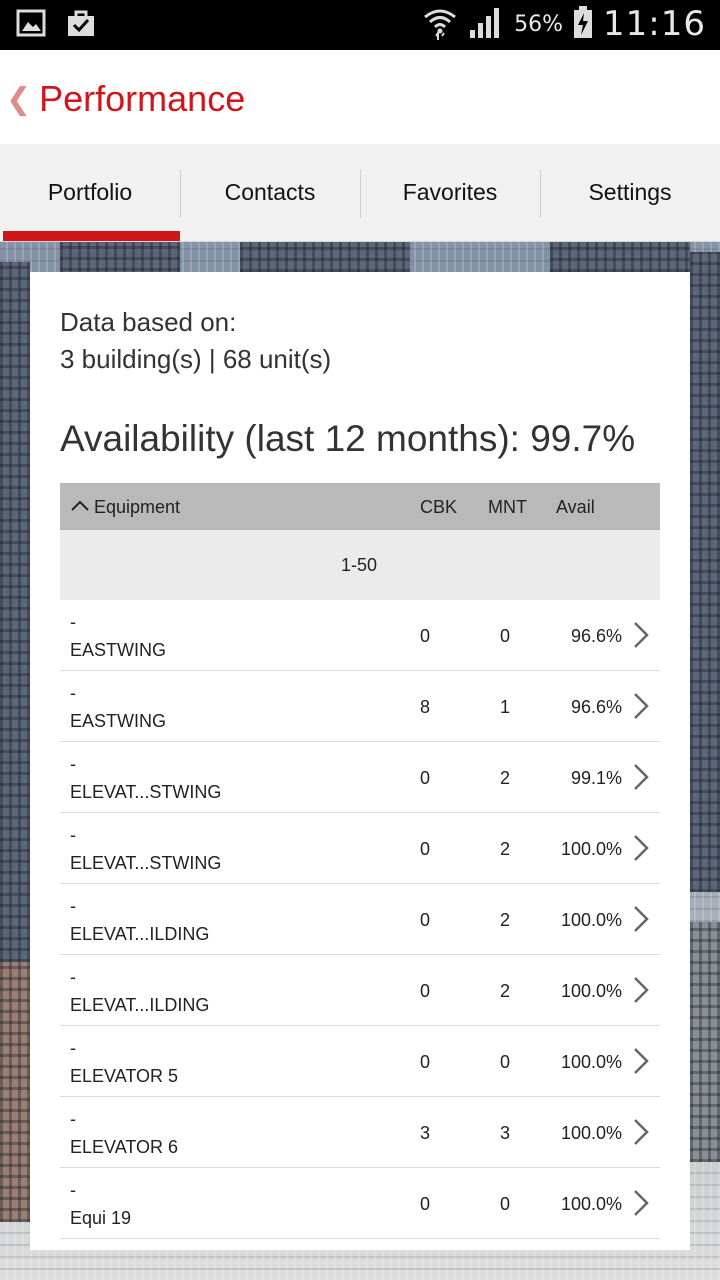 The width and height of the screenshot is (720, 1280). Describe the element at coordinates (425, 707) in the screenshot. I see `cbk-value: 8` at that location.